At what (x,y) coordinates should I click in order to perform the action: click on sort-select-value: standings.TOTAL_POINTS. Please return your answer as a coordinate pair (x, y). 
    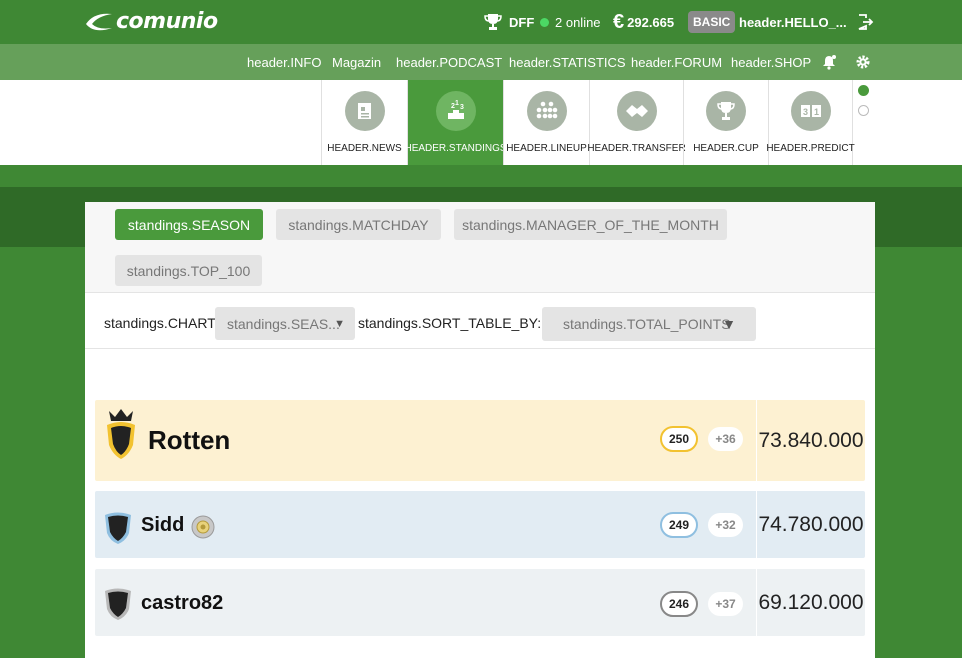
    Looking at the image, I should click on (647, 324).